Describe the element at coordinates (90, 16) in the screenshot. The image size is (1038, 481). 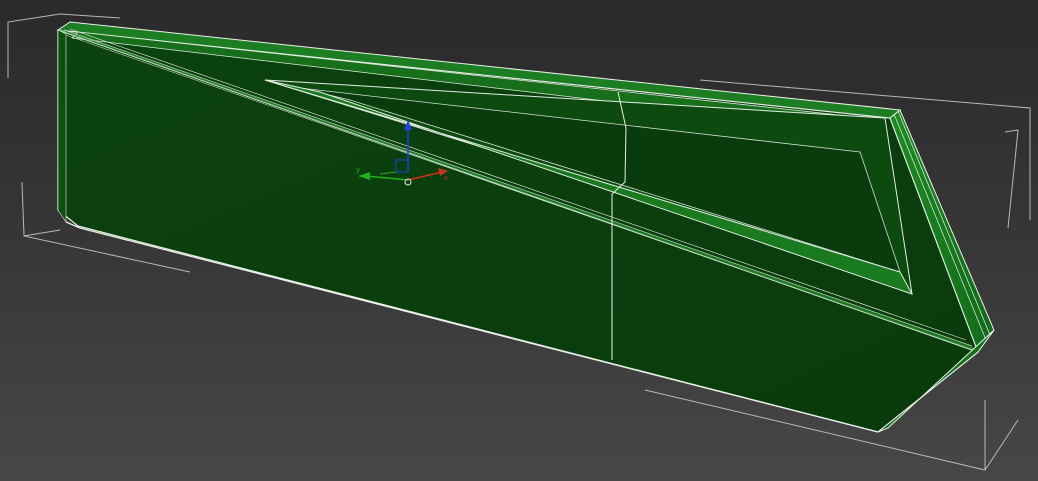
I see `bracket-top-left-back` at that location.